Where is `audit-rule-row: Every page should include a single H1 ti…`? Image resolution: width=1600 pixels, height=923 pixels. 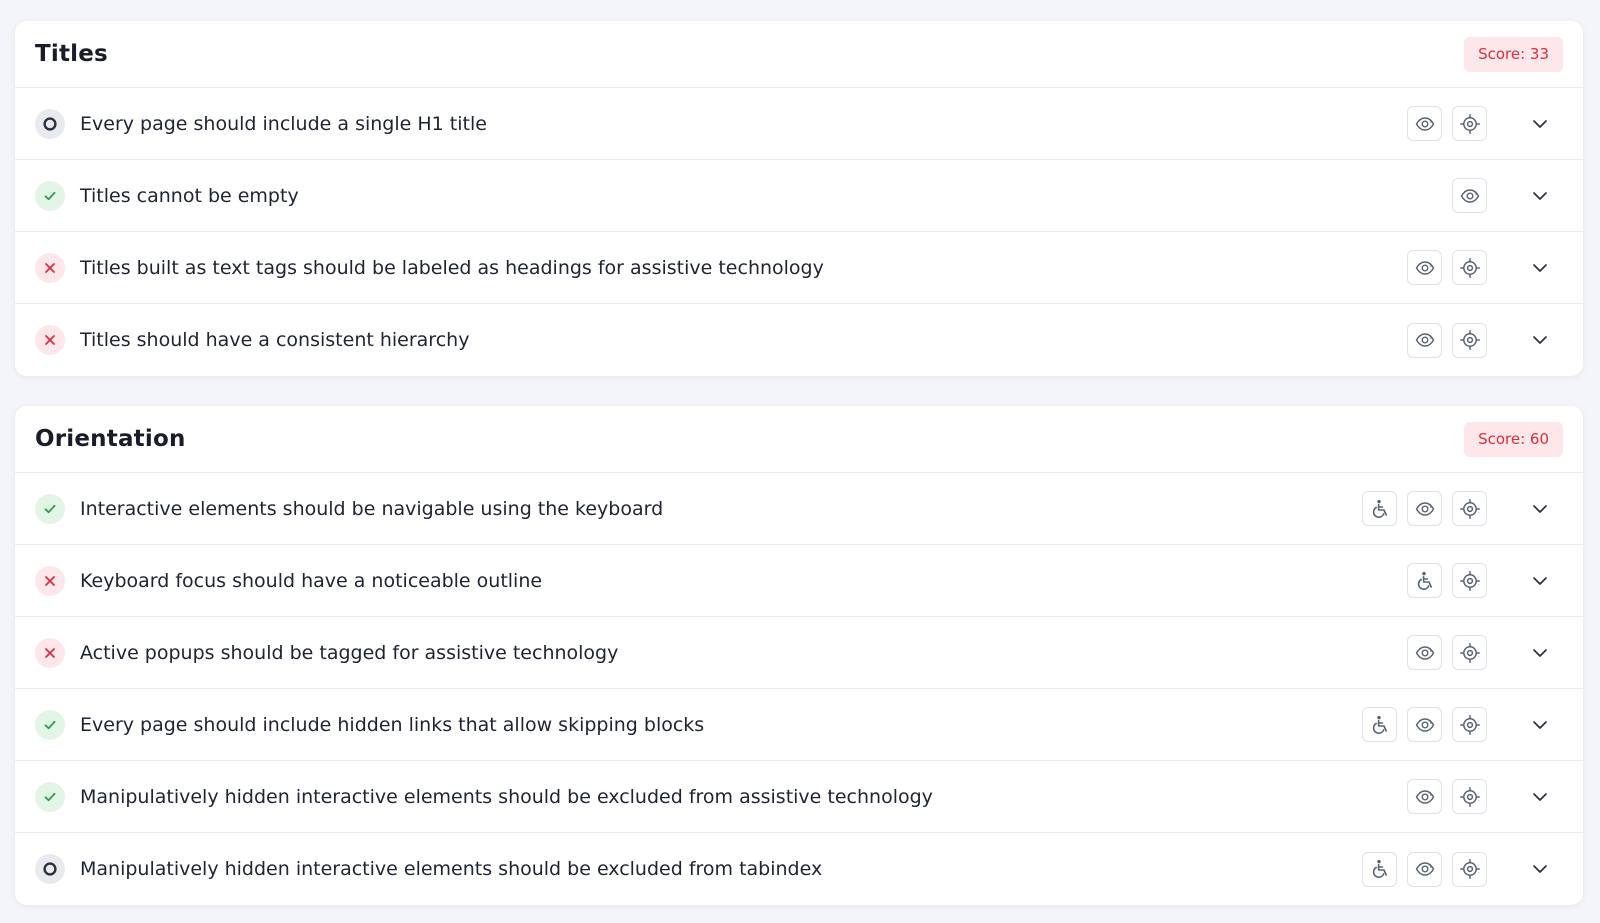
audit-rule-row: Every page should include a single H1 ti… is located at coordinates (799, 124).